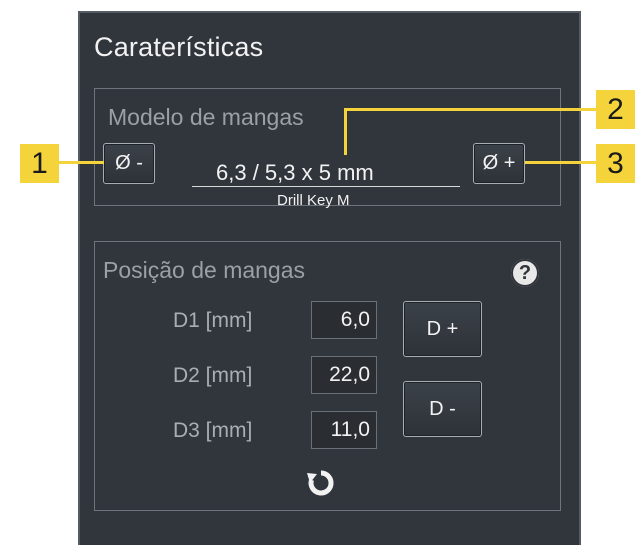 The width and height of the screenshot is (639, 545). Describe the element at coordinates (213, 320) in the screenshot. I see `d1-label: D1 [mm]` at that location.